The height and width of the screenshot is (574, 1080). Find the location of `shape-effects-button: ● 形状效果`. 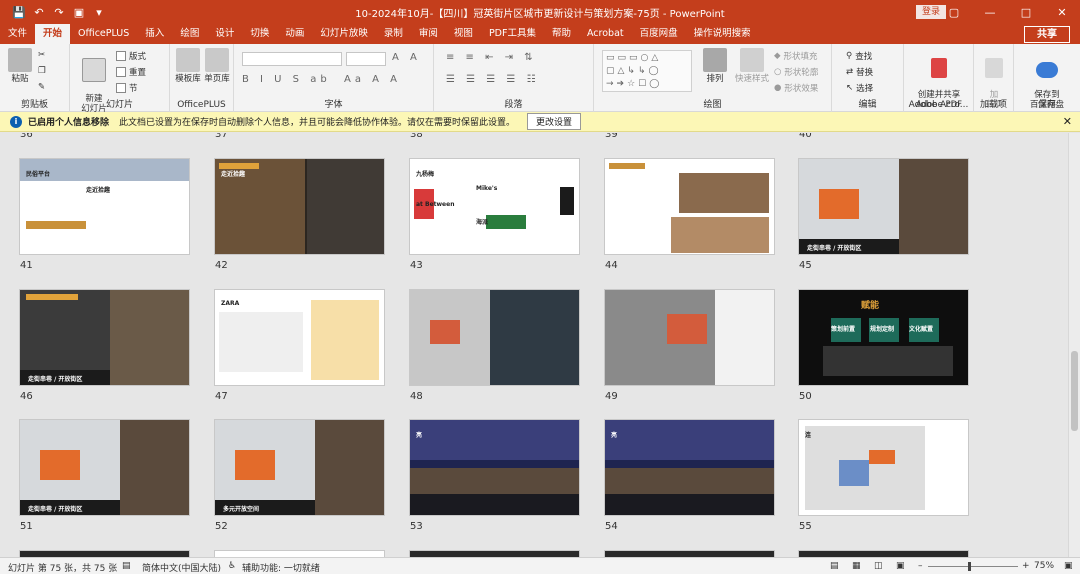

shape-effects-button: ● 形状效果 is located at coordinates (796, 88).